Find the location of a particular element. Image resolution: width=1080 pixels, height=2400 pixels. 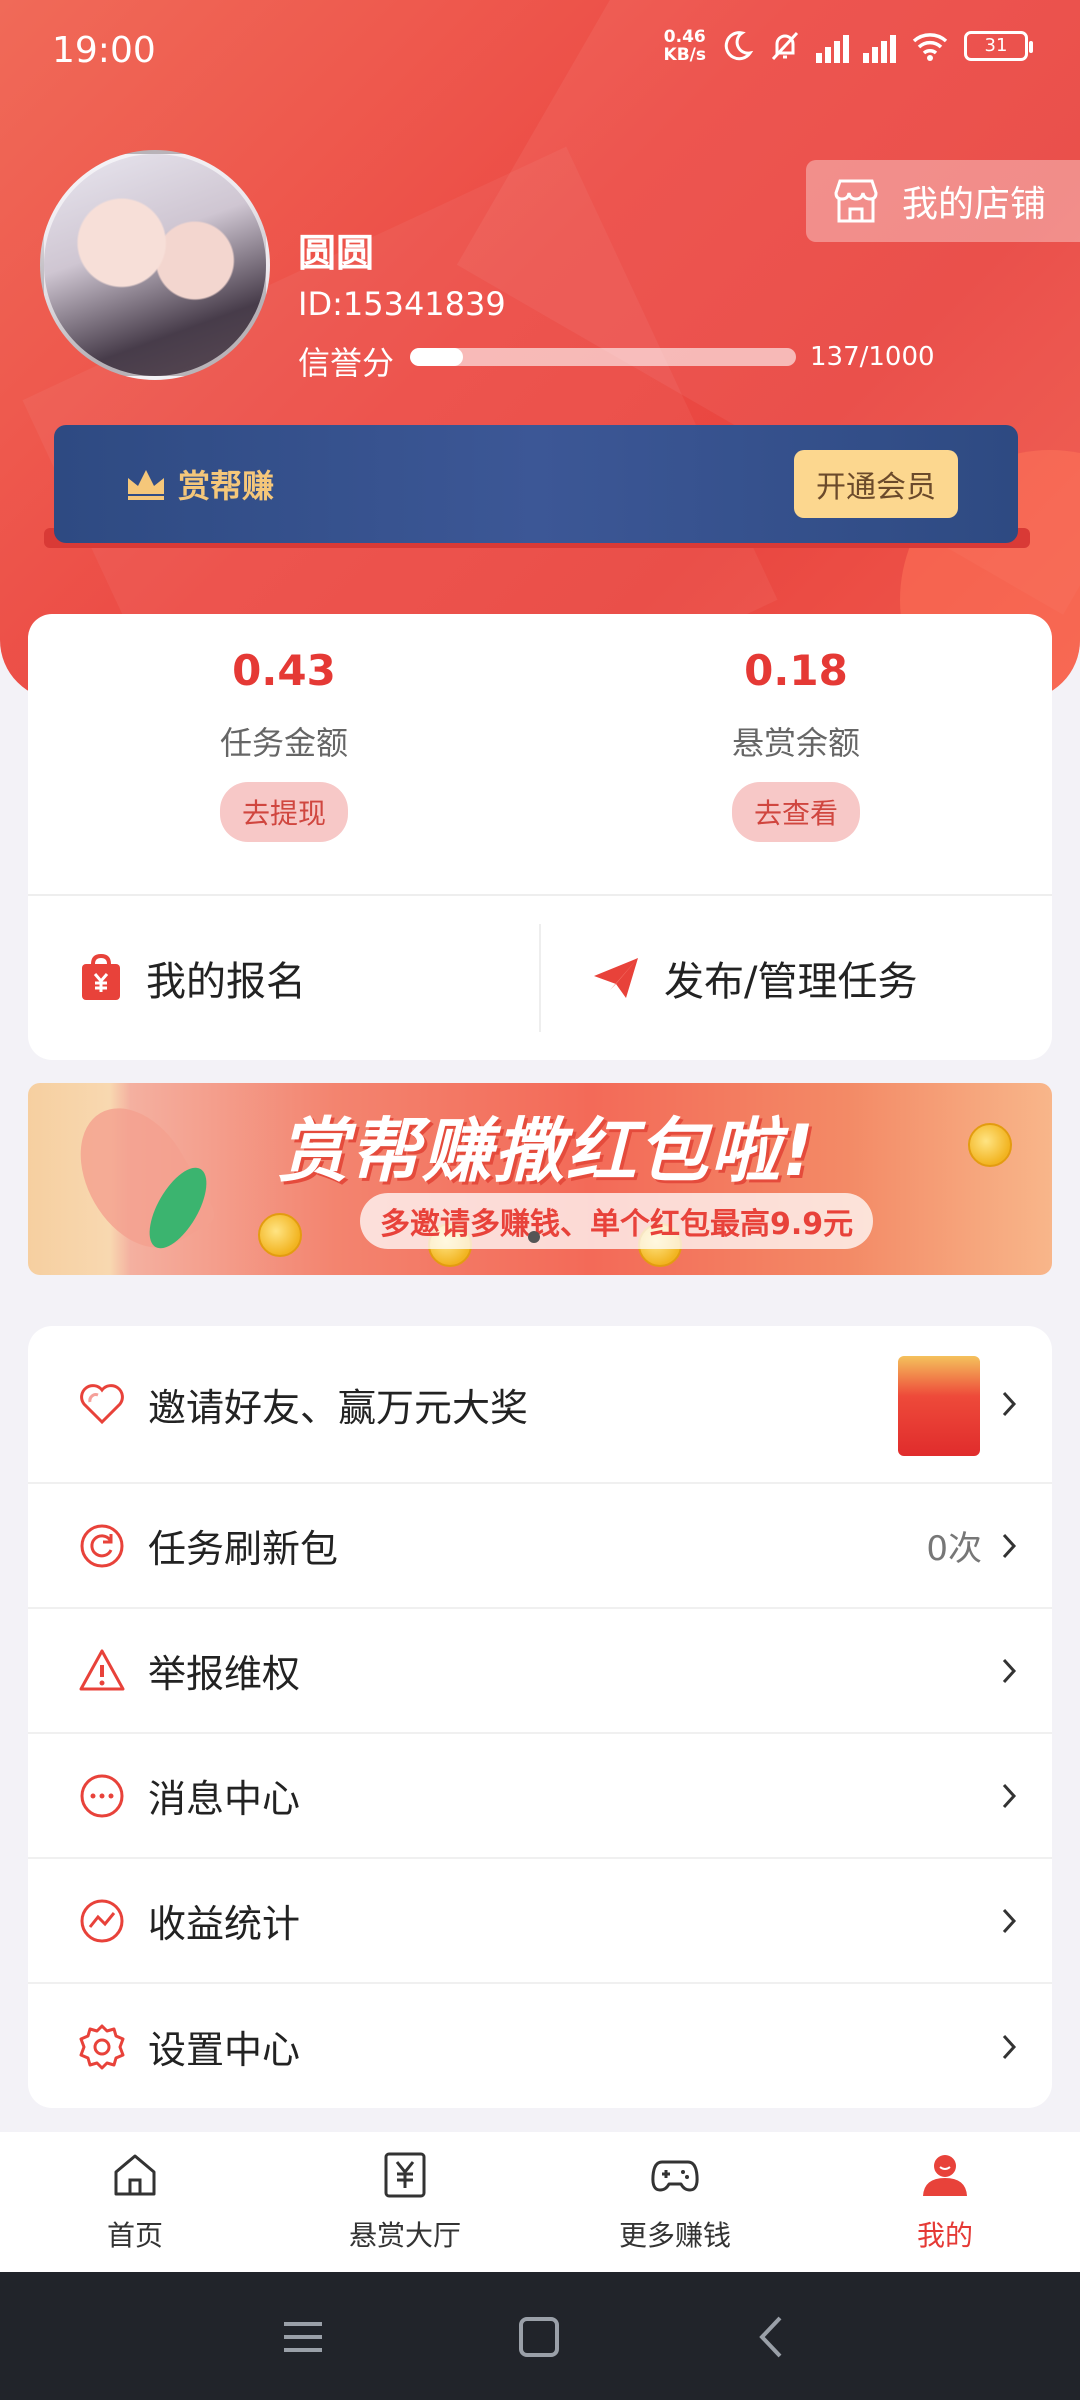

heart-icon is located at coordinates (102, 1404).